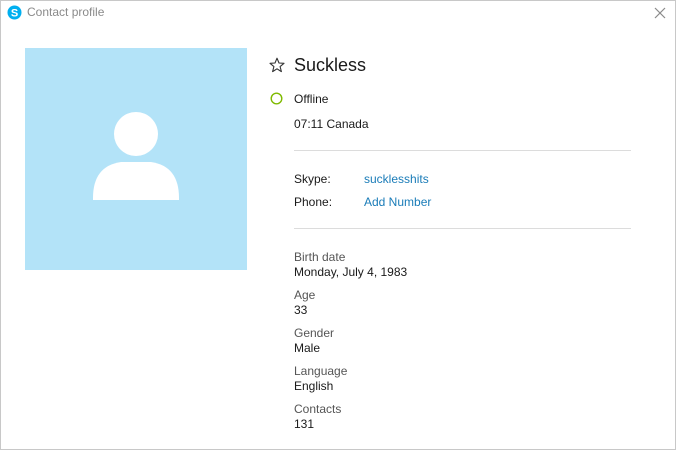 This screenshot has height=450, width=676. Describe the element at coordinates (305, 295) in the screenshot. I see `age-label: Age` at that location.